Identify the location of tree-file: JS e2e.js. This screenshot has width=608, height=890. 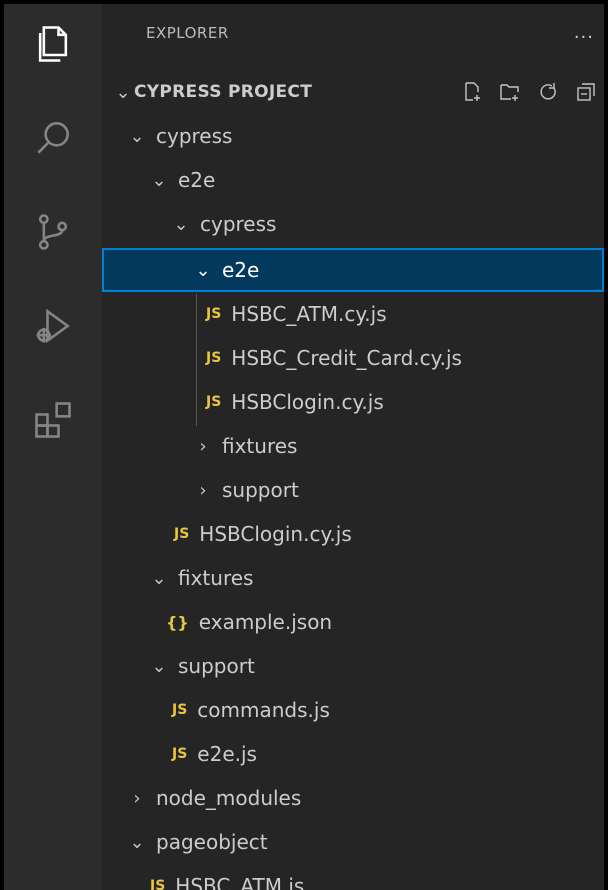
(353, 754).